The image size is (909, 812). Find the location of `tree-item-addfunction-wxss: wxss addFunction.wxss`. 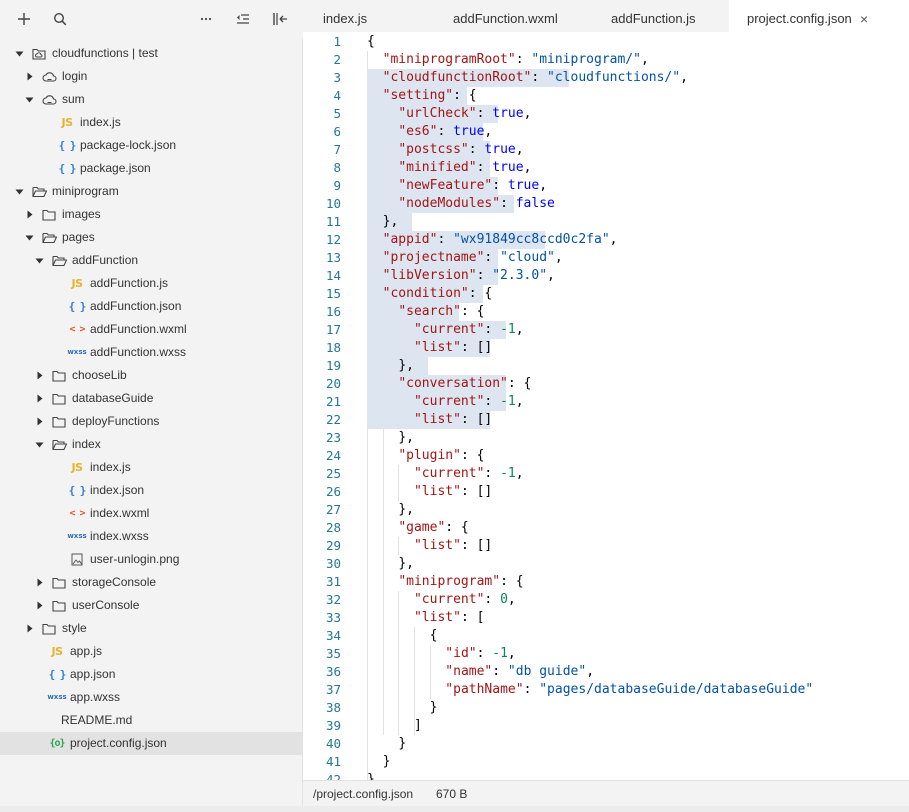

tree-item-addfunction-wxss: wxss addFunction.wxss is located at coordinates (151, 352).